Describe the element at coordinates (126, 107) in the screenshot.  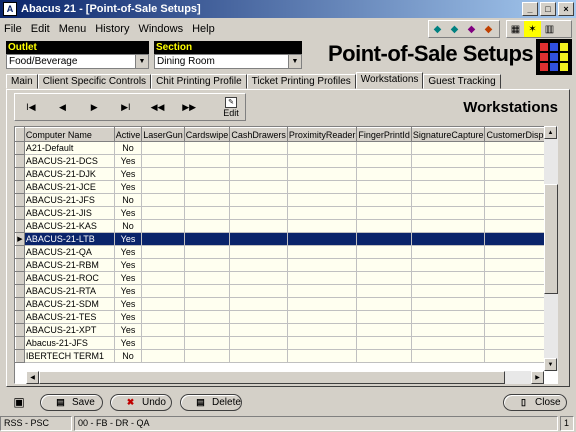
I see `last-record-icon: ▶I` at that location.